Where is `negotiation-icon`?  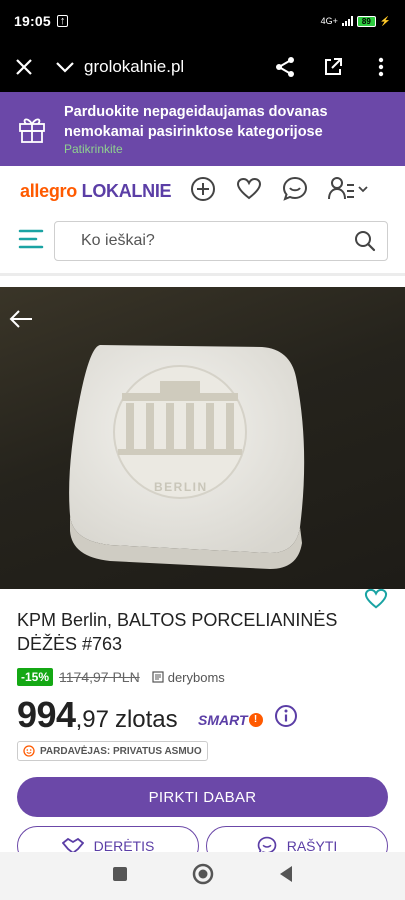
negotiation-icon is located at coordinates (158, 677).